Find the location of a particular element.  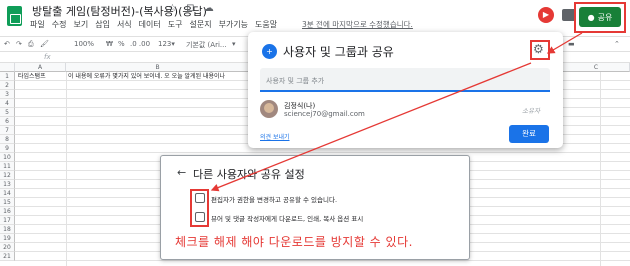

row-header: 19 is located at coordinates (7, 238).